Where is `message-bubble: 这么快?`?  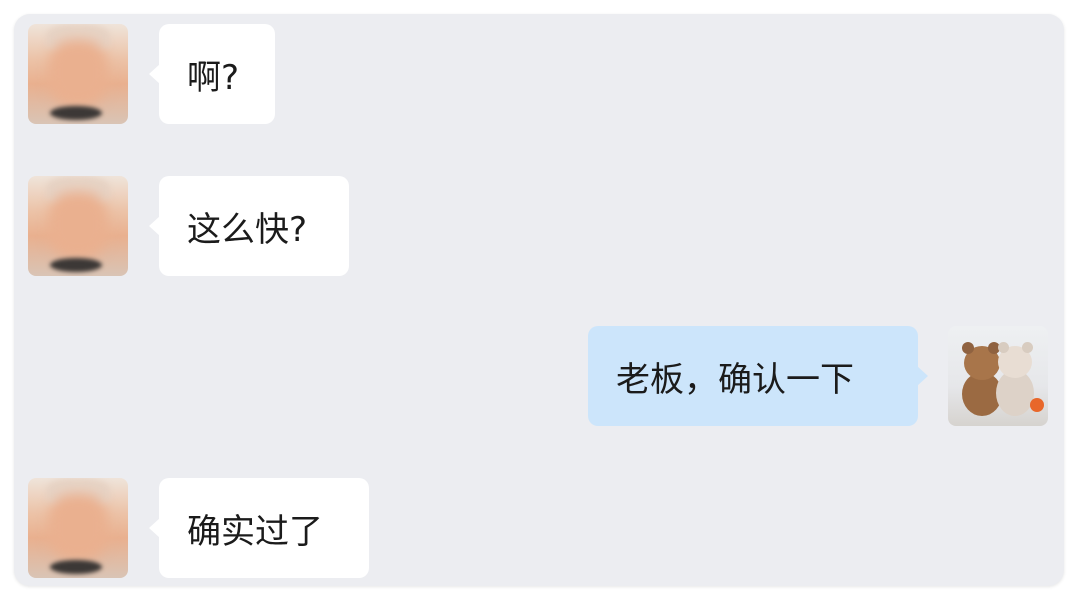 message-bubble: 这么快? is located at coordinates (249, 226).